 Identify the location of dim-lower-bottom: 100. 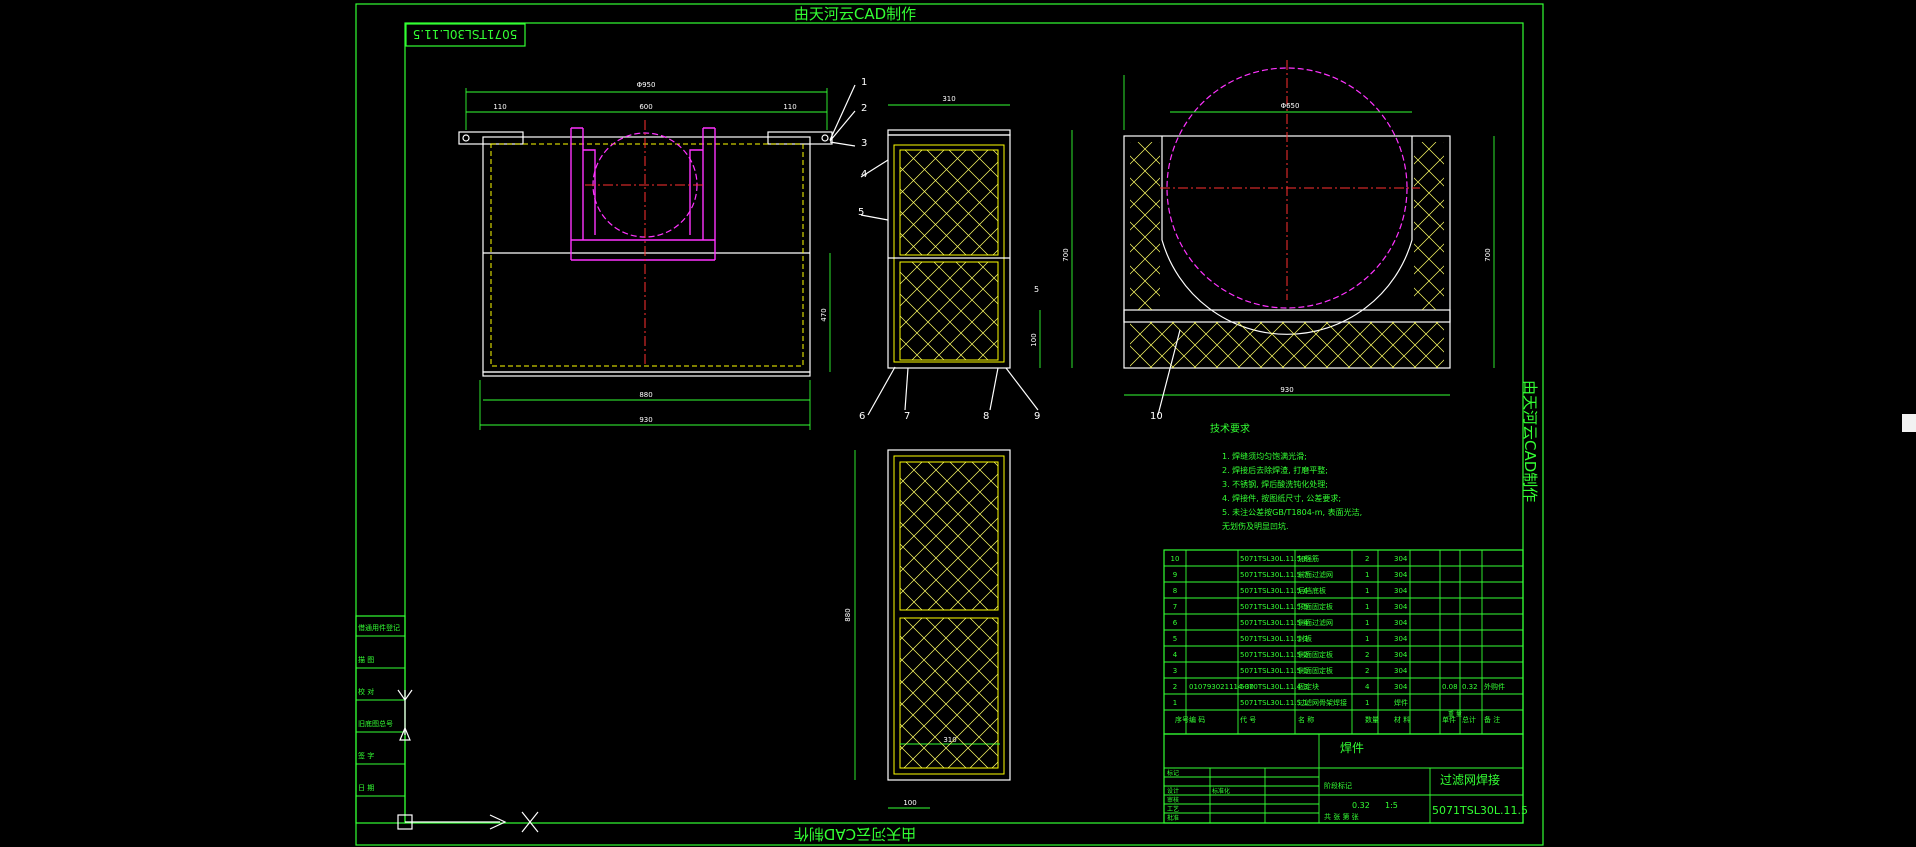
(909, 803).